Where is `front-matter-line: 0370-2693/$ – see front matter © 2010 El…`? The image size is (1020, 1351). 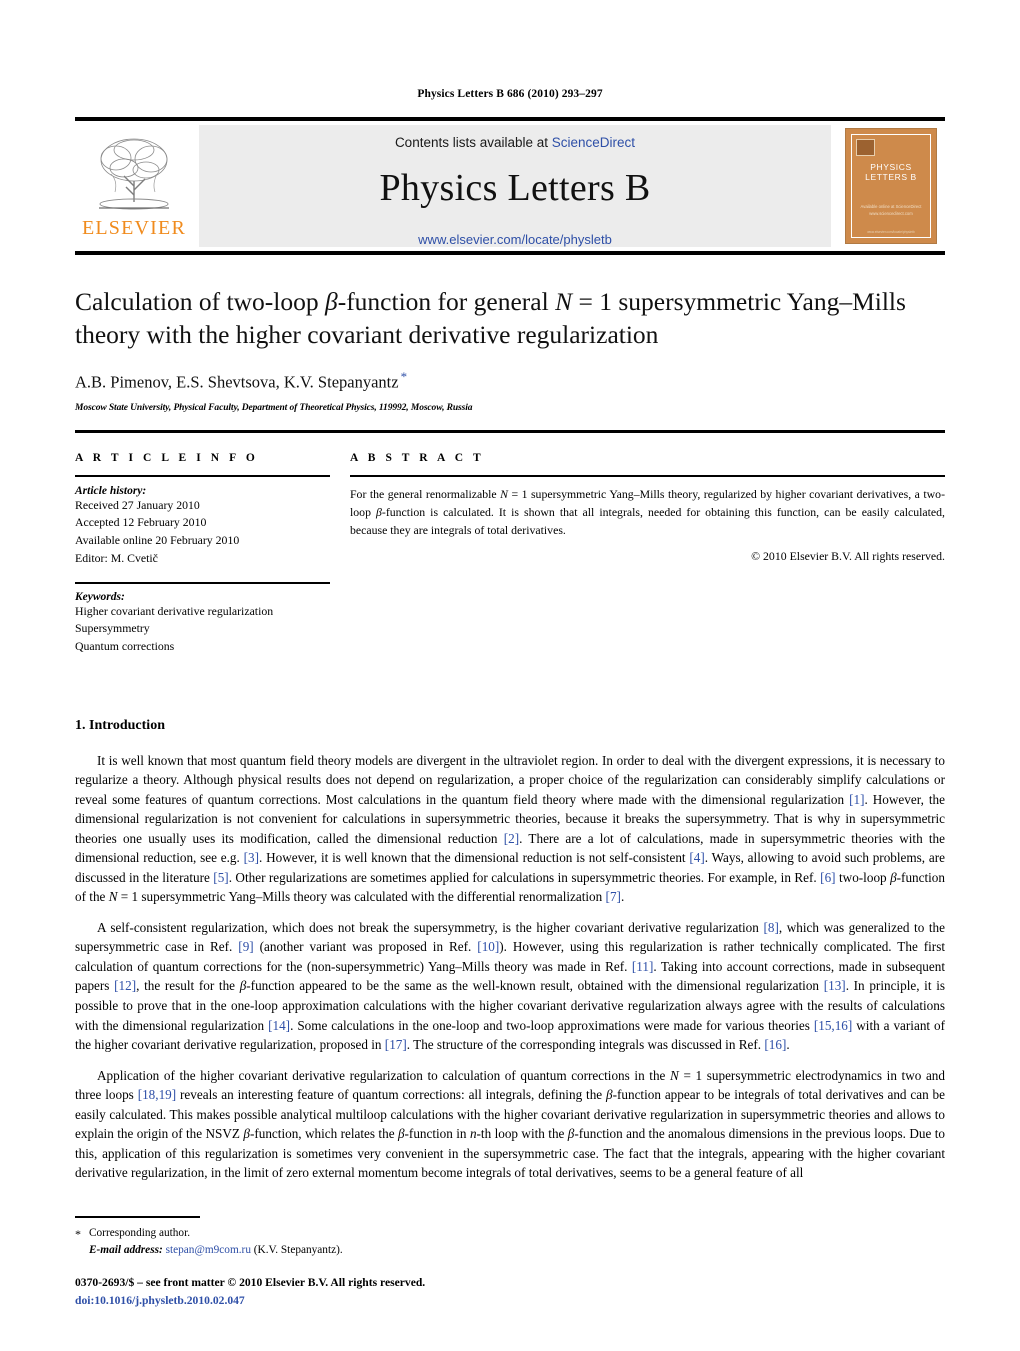
front-matter-line: 0370-2693/$ – see front matter © 2010 El… is located at coordinates (250, 1283).